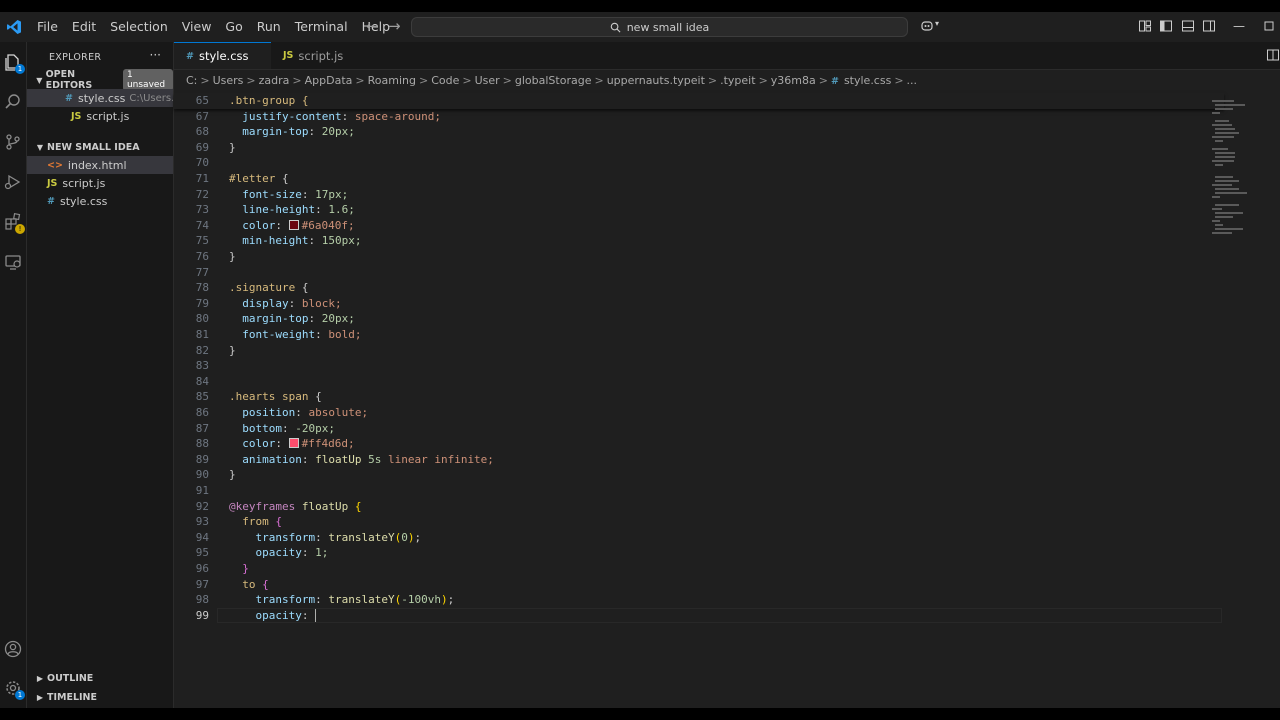  What do you see at coordinates (553, 80) in the screenshot?
I see `breadcrumb-item: globalStorage` at bounding box center [553, 80].